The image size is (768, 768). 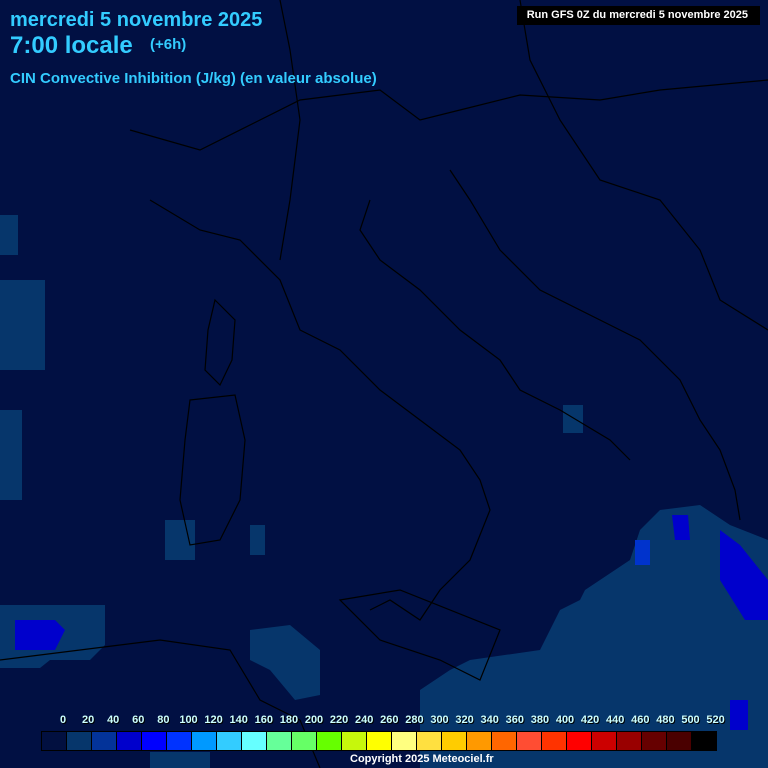 What do you see at coordinates (615, 720) in the screenshot?
I see `legend-label: 440` at bounding box center [615, 720].